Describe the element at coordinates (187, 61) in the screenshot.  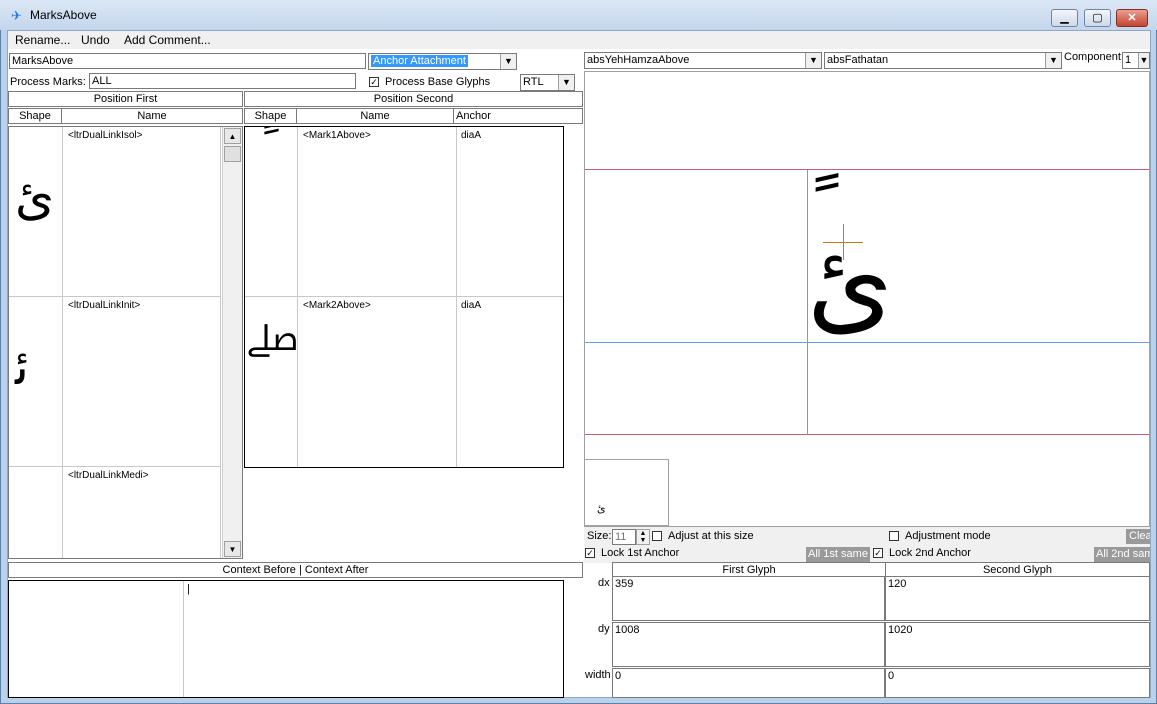
I see `lookup-name-field: MarksAbove` at that location.